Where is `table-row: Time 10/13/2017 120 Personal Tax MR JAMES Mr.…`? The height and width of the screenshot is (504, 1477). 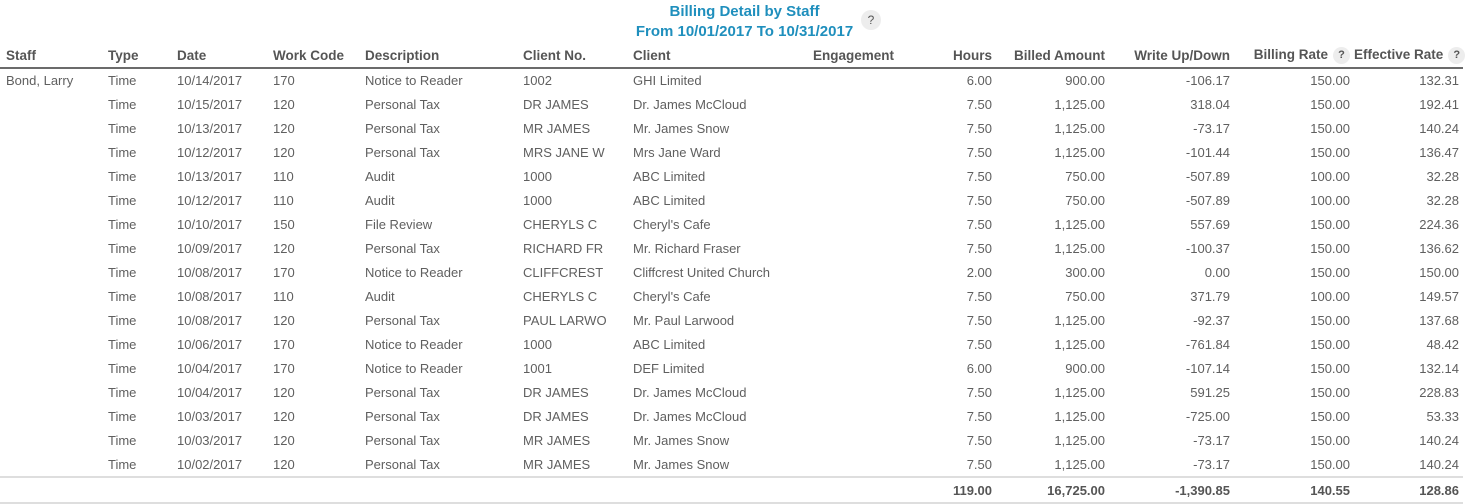
table-row: Time 10/13/2017 120 Personal Tax MR JAMES Mr.… is located at coordinates (731, 128).